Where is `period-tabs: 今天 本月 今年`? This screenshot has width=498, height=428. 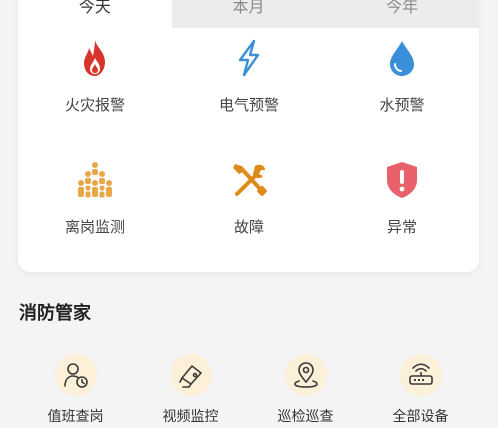 period-tabs: 今天 本月 今年 is located at coordinates (248, 14).